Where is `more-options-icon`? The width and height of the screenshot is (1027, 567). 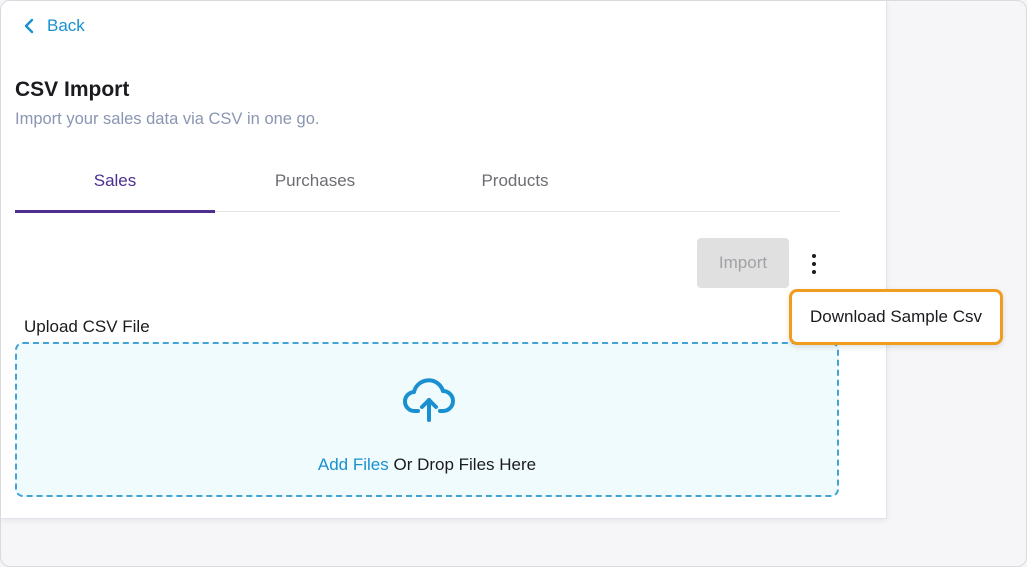
more-options-icon is located at coordinates (814, 264).